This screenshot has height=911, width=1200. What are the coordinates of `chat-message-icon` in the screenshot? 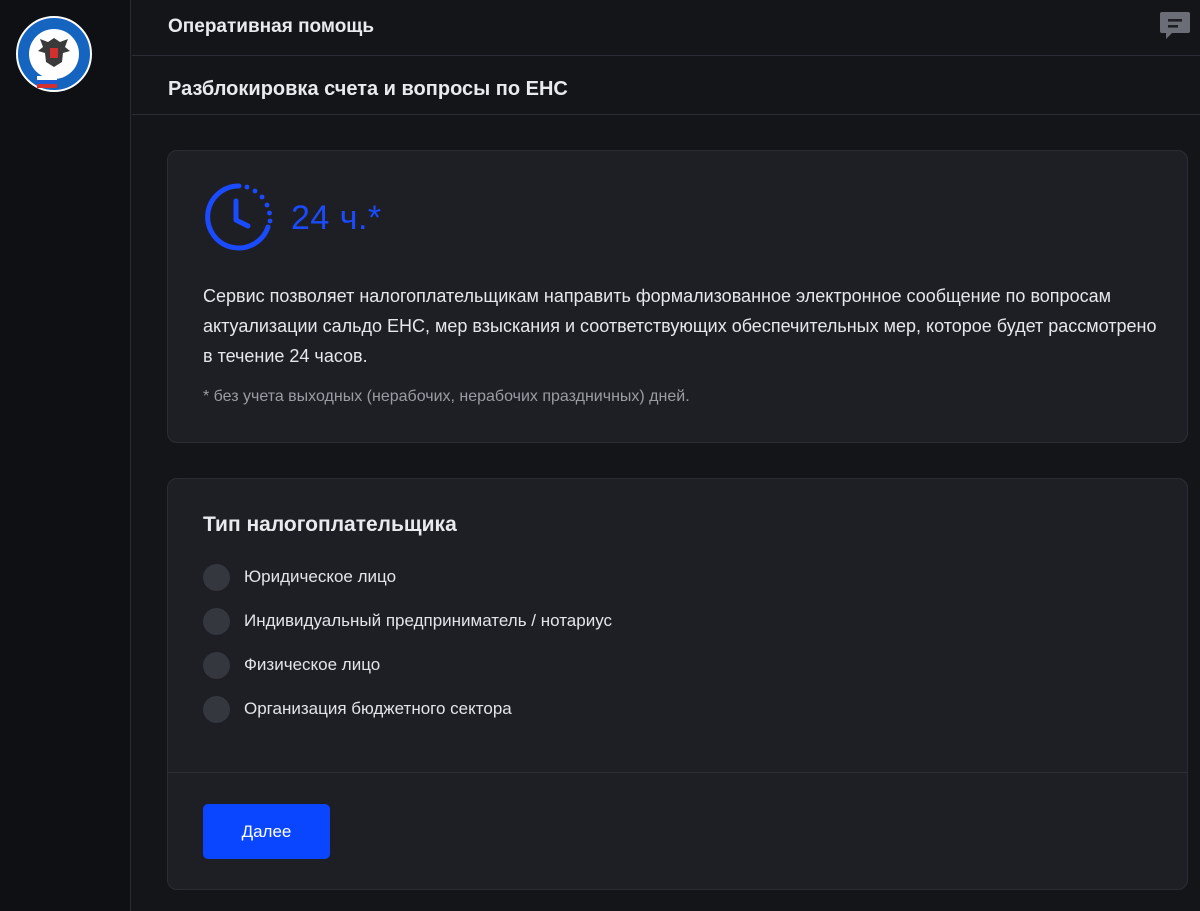 It's located at (1175, 25).